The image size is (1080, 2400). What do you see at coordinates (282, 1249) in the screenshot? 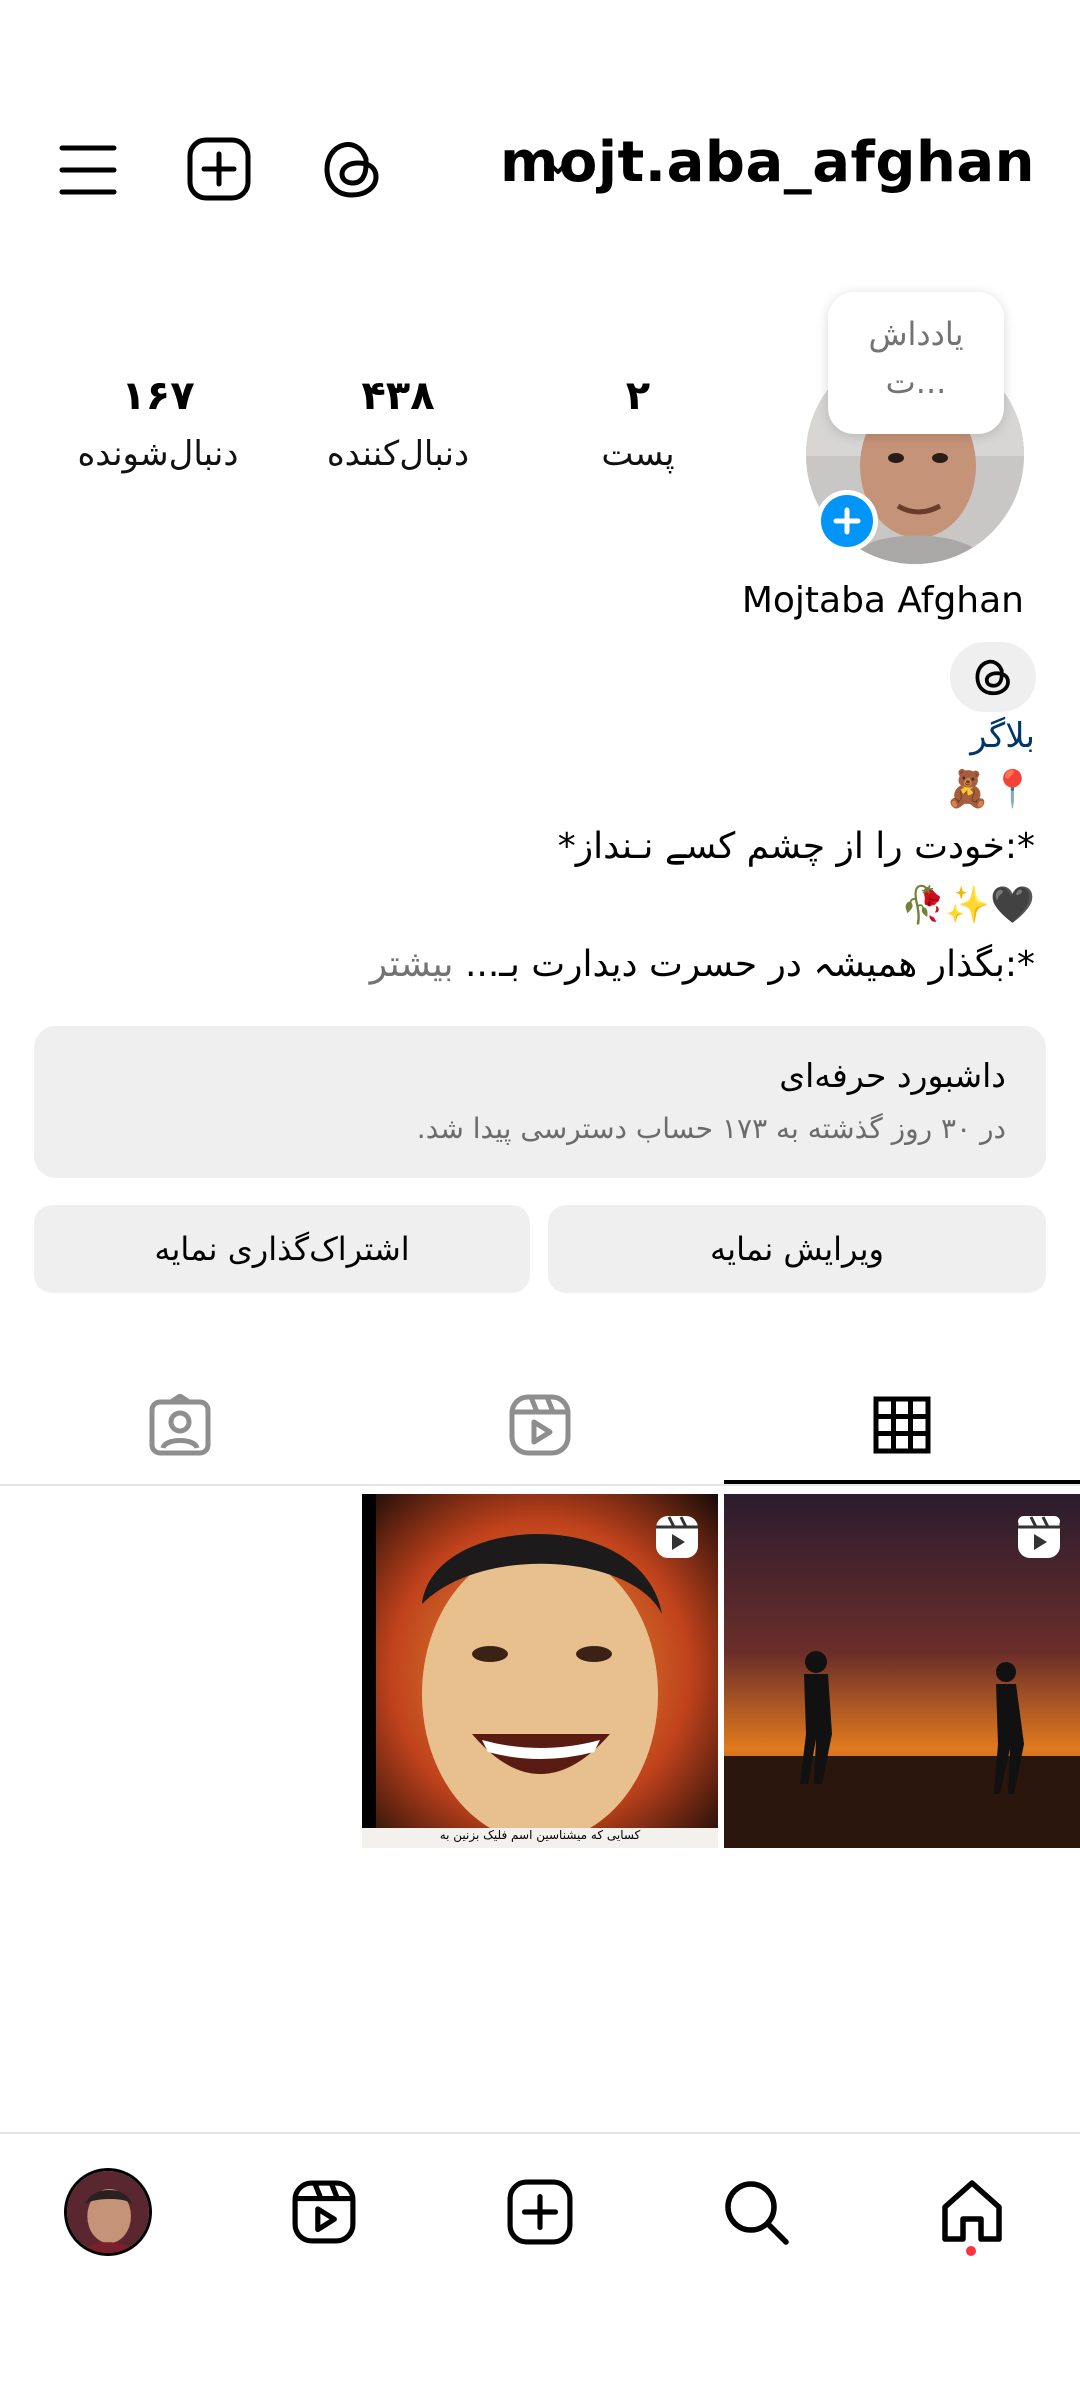
I see `share-profile-button: اشتراک‌گذاری نمایه` at bounding box center [282, 1249].